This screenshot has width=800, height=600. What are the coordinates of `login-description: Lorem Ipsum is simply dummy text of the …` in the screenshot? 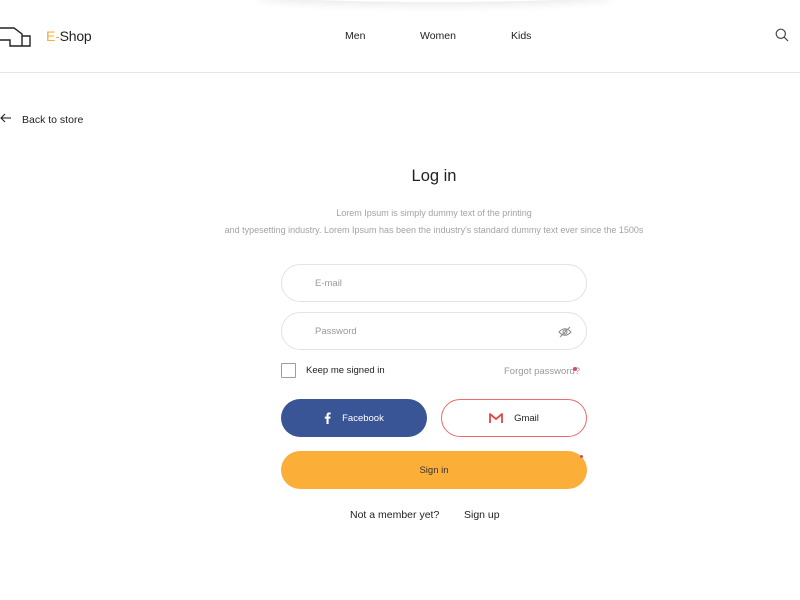 It's located at (400, 222).